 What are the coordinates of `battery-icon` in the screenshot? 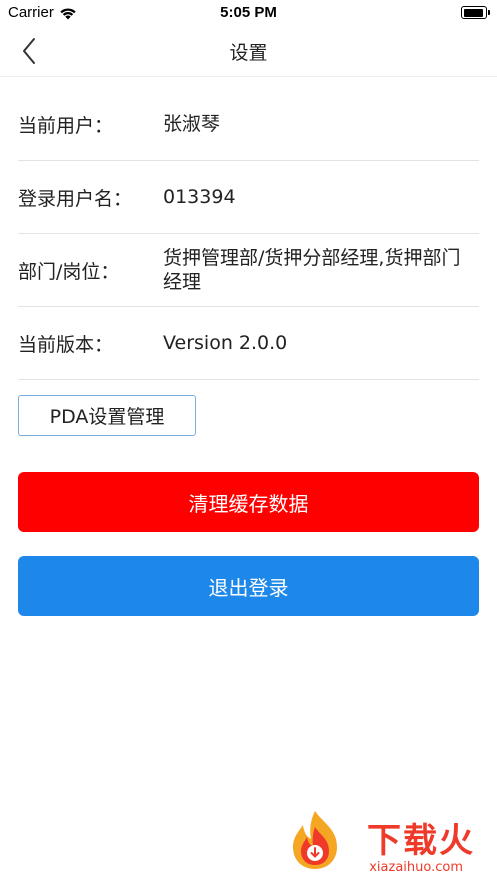 It's located at (475, 12).